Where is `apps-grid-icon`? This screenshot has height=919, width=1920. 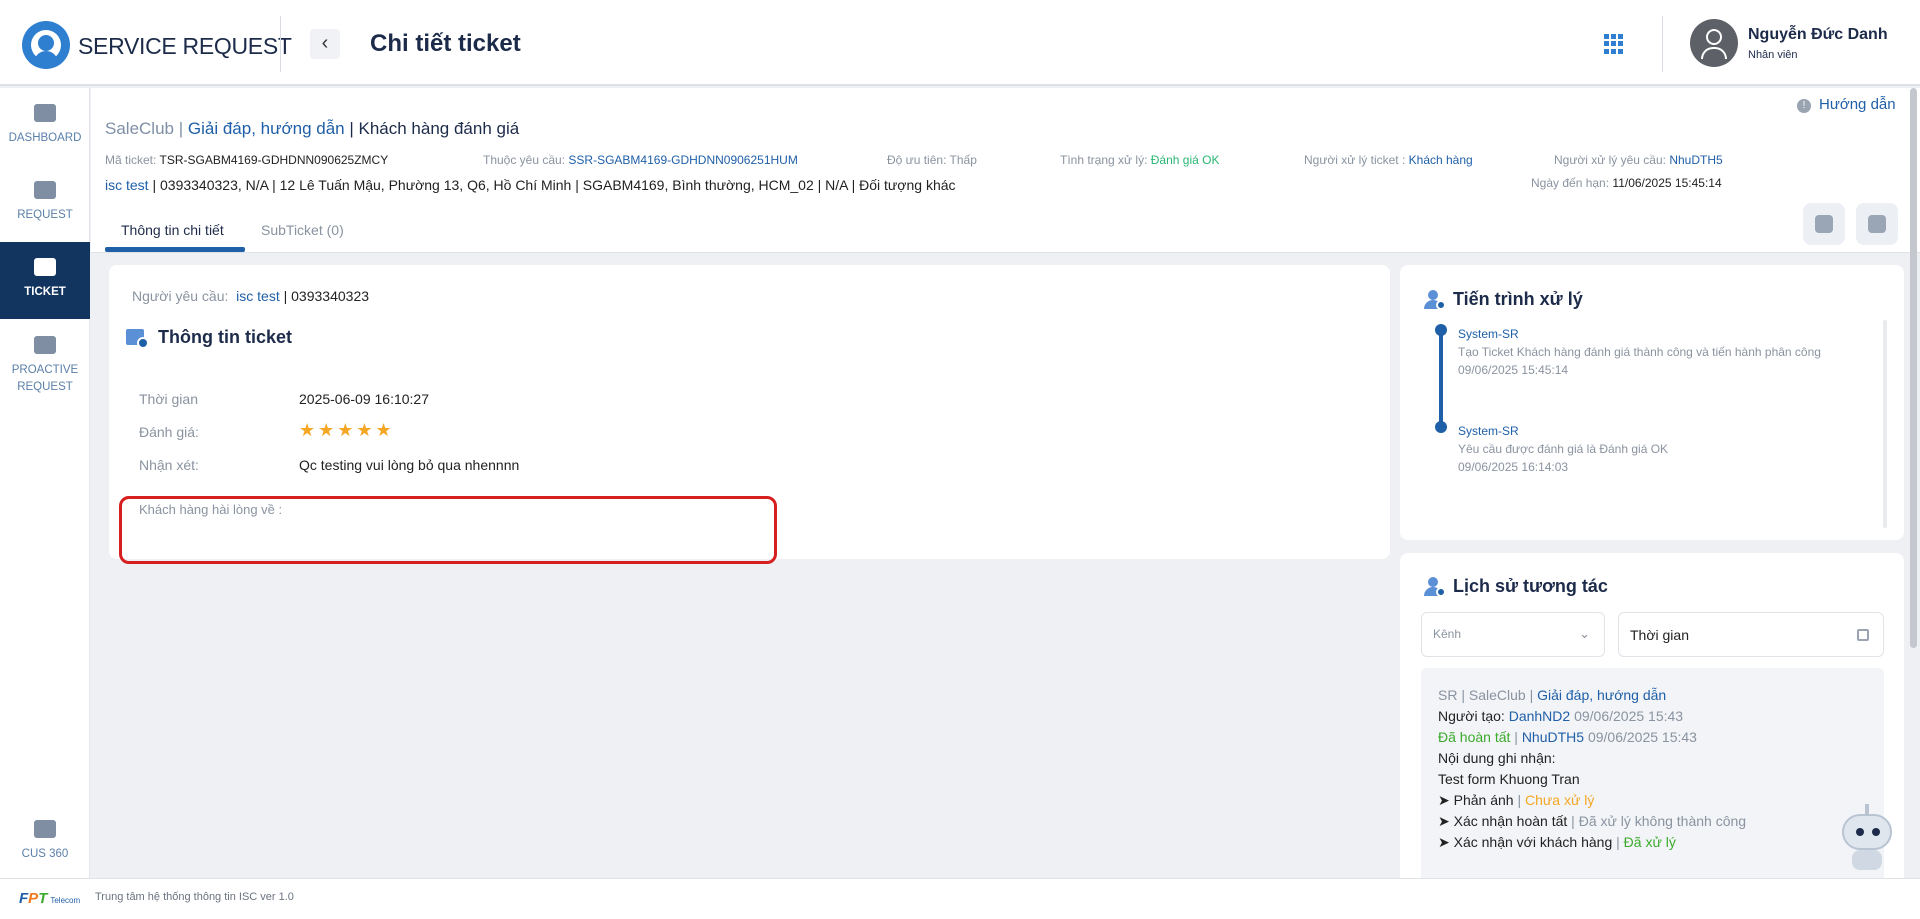
apps-grid-icon is located at coordinates (1614, 44).